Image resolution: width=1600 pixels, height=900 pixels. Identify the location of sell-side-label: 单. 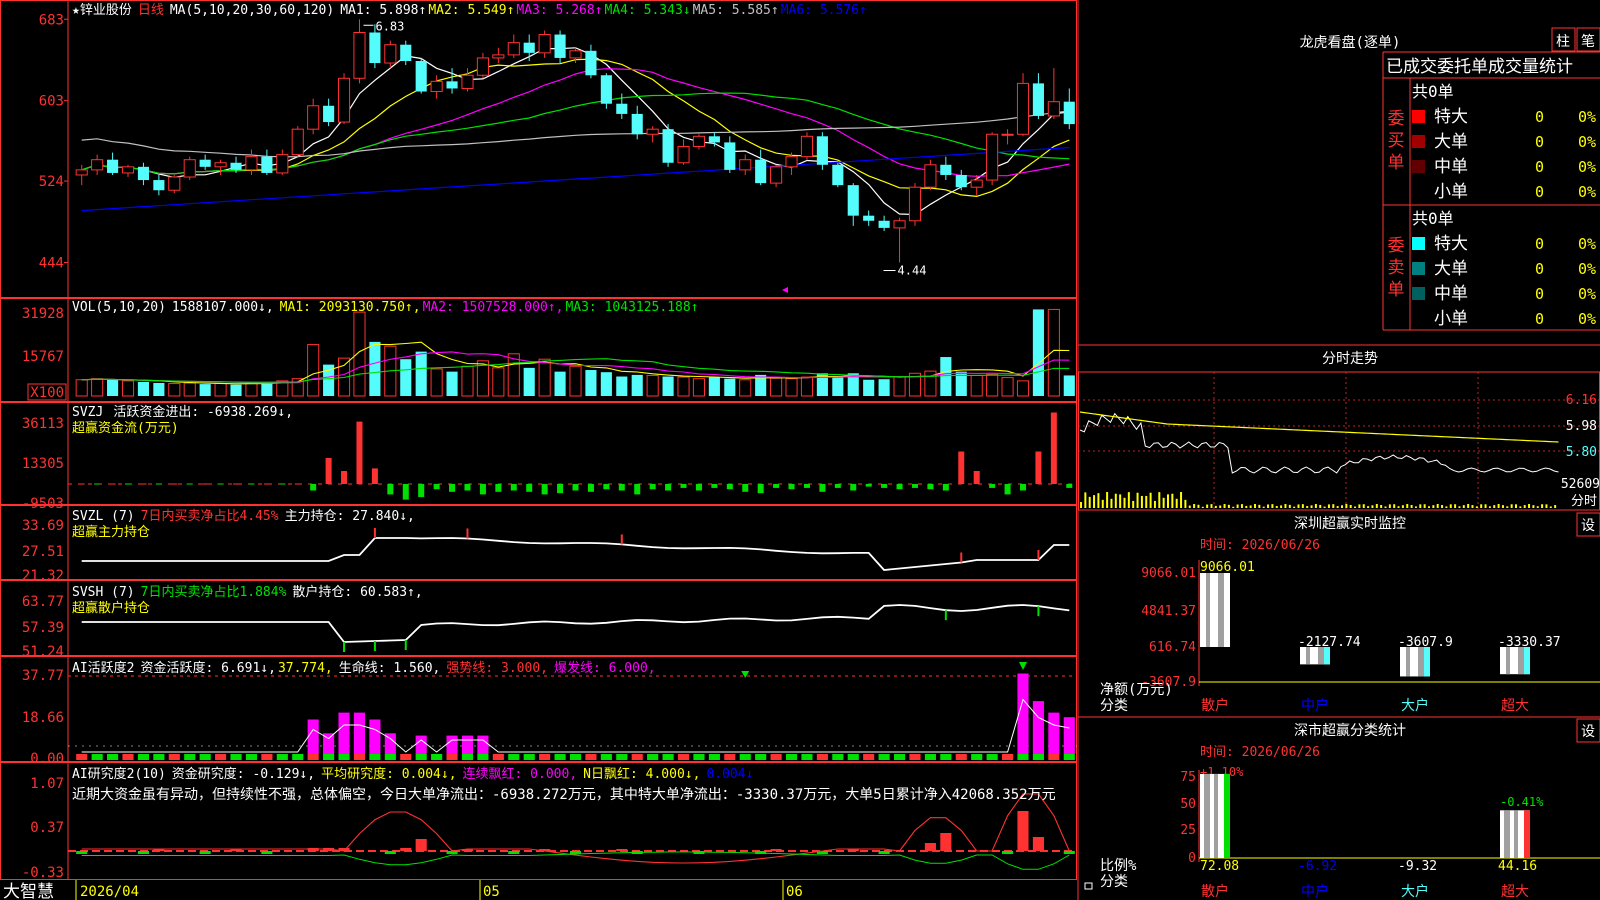
(1396, 290).